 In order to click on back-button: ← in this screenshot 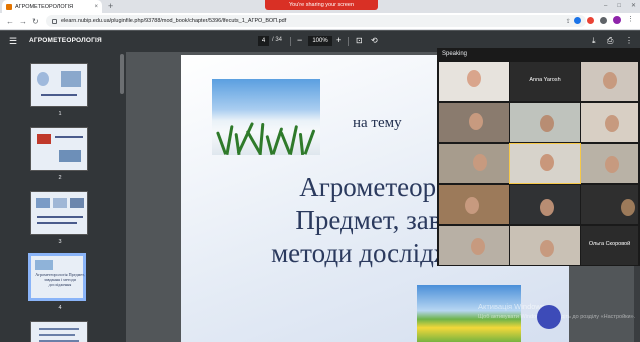, I will do `click(10, 21)`.